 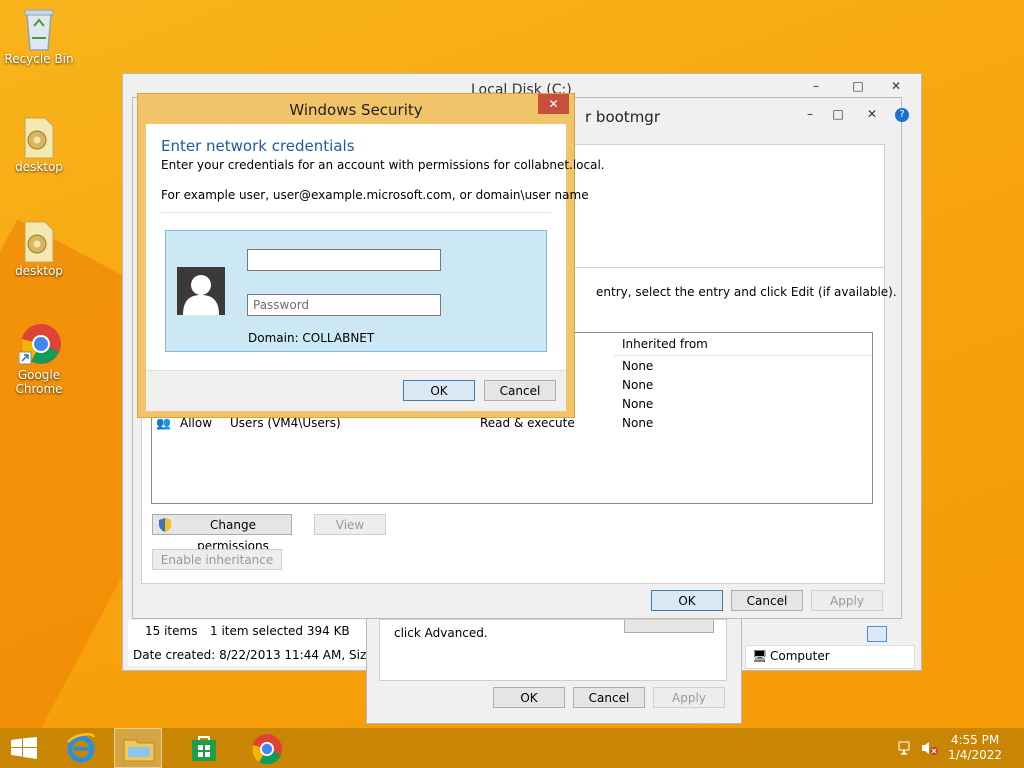 I want to click on chrome-label-line1: Google, so click(x=39, y=375).